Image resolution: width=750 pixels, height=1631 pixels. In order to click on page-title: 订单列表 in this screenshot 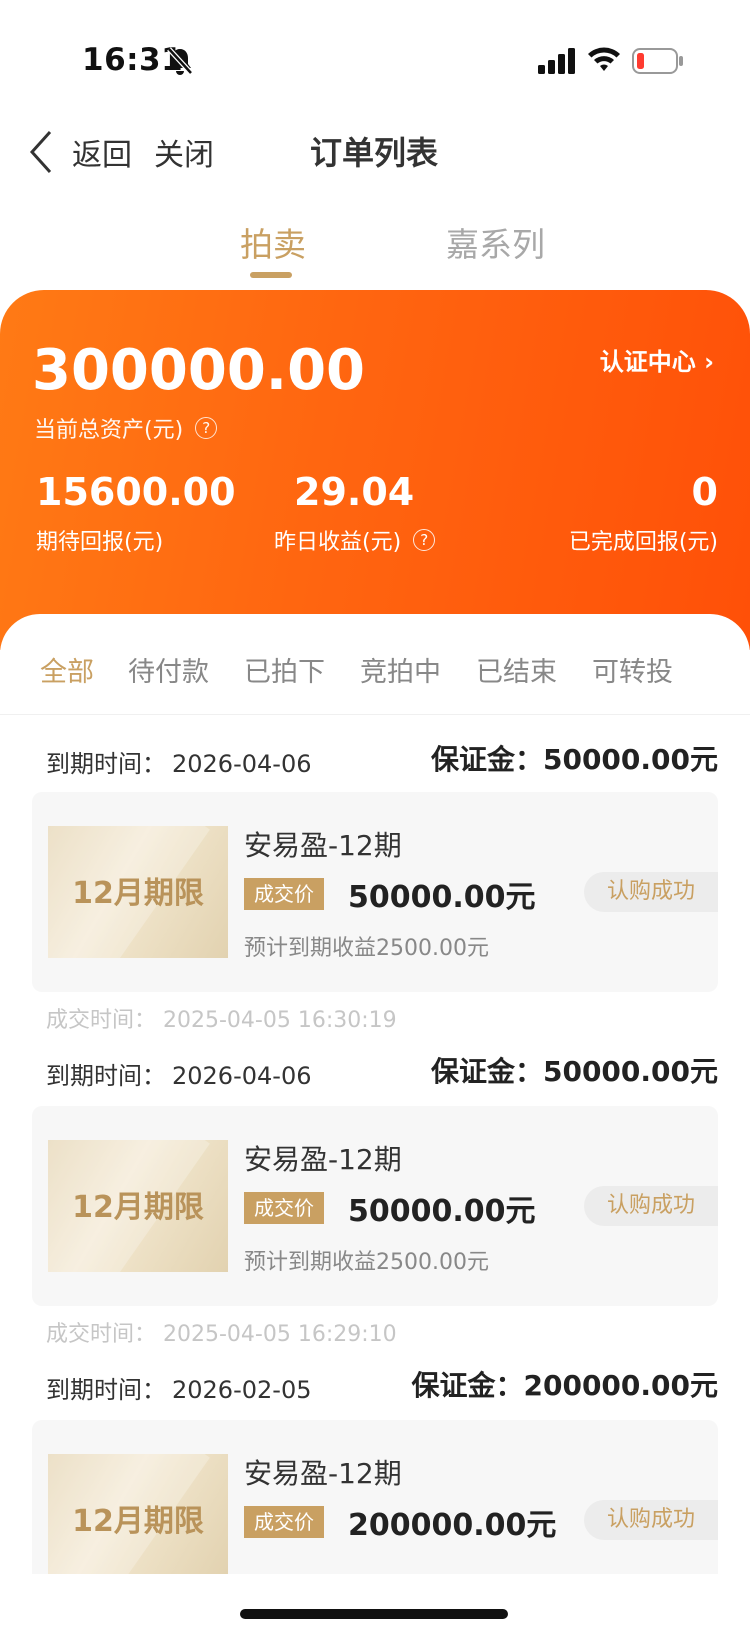, I will do `click(374, 153)`.